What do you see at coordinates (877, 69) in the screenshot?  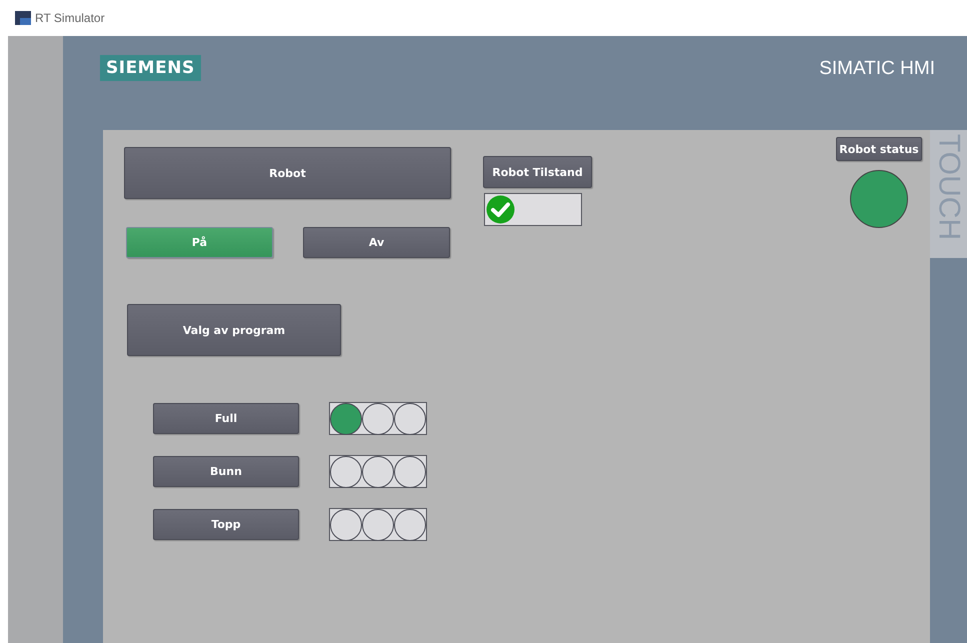 I see `product-title: SIMATIC HMI` at bounding box center [877, 69].